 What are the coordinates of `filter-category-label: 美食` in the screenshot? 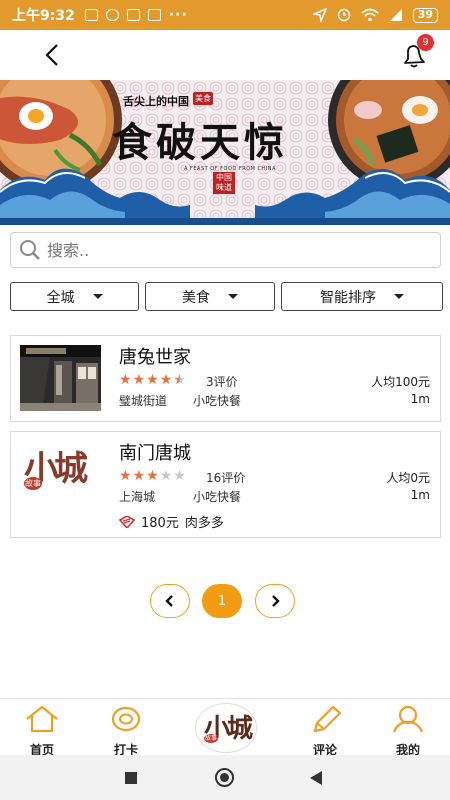 It's located at (196, 297).